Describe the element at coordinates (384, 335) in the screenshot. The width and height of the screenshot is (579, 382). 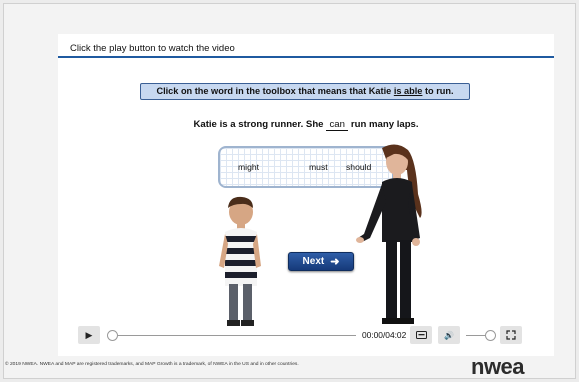
I see `time-display: 00:00/04:02` at that location.